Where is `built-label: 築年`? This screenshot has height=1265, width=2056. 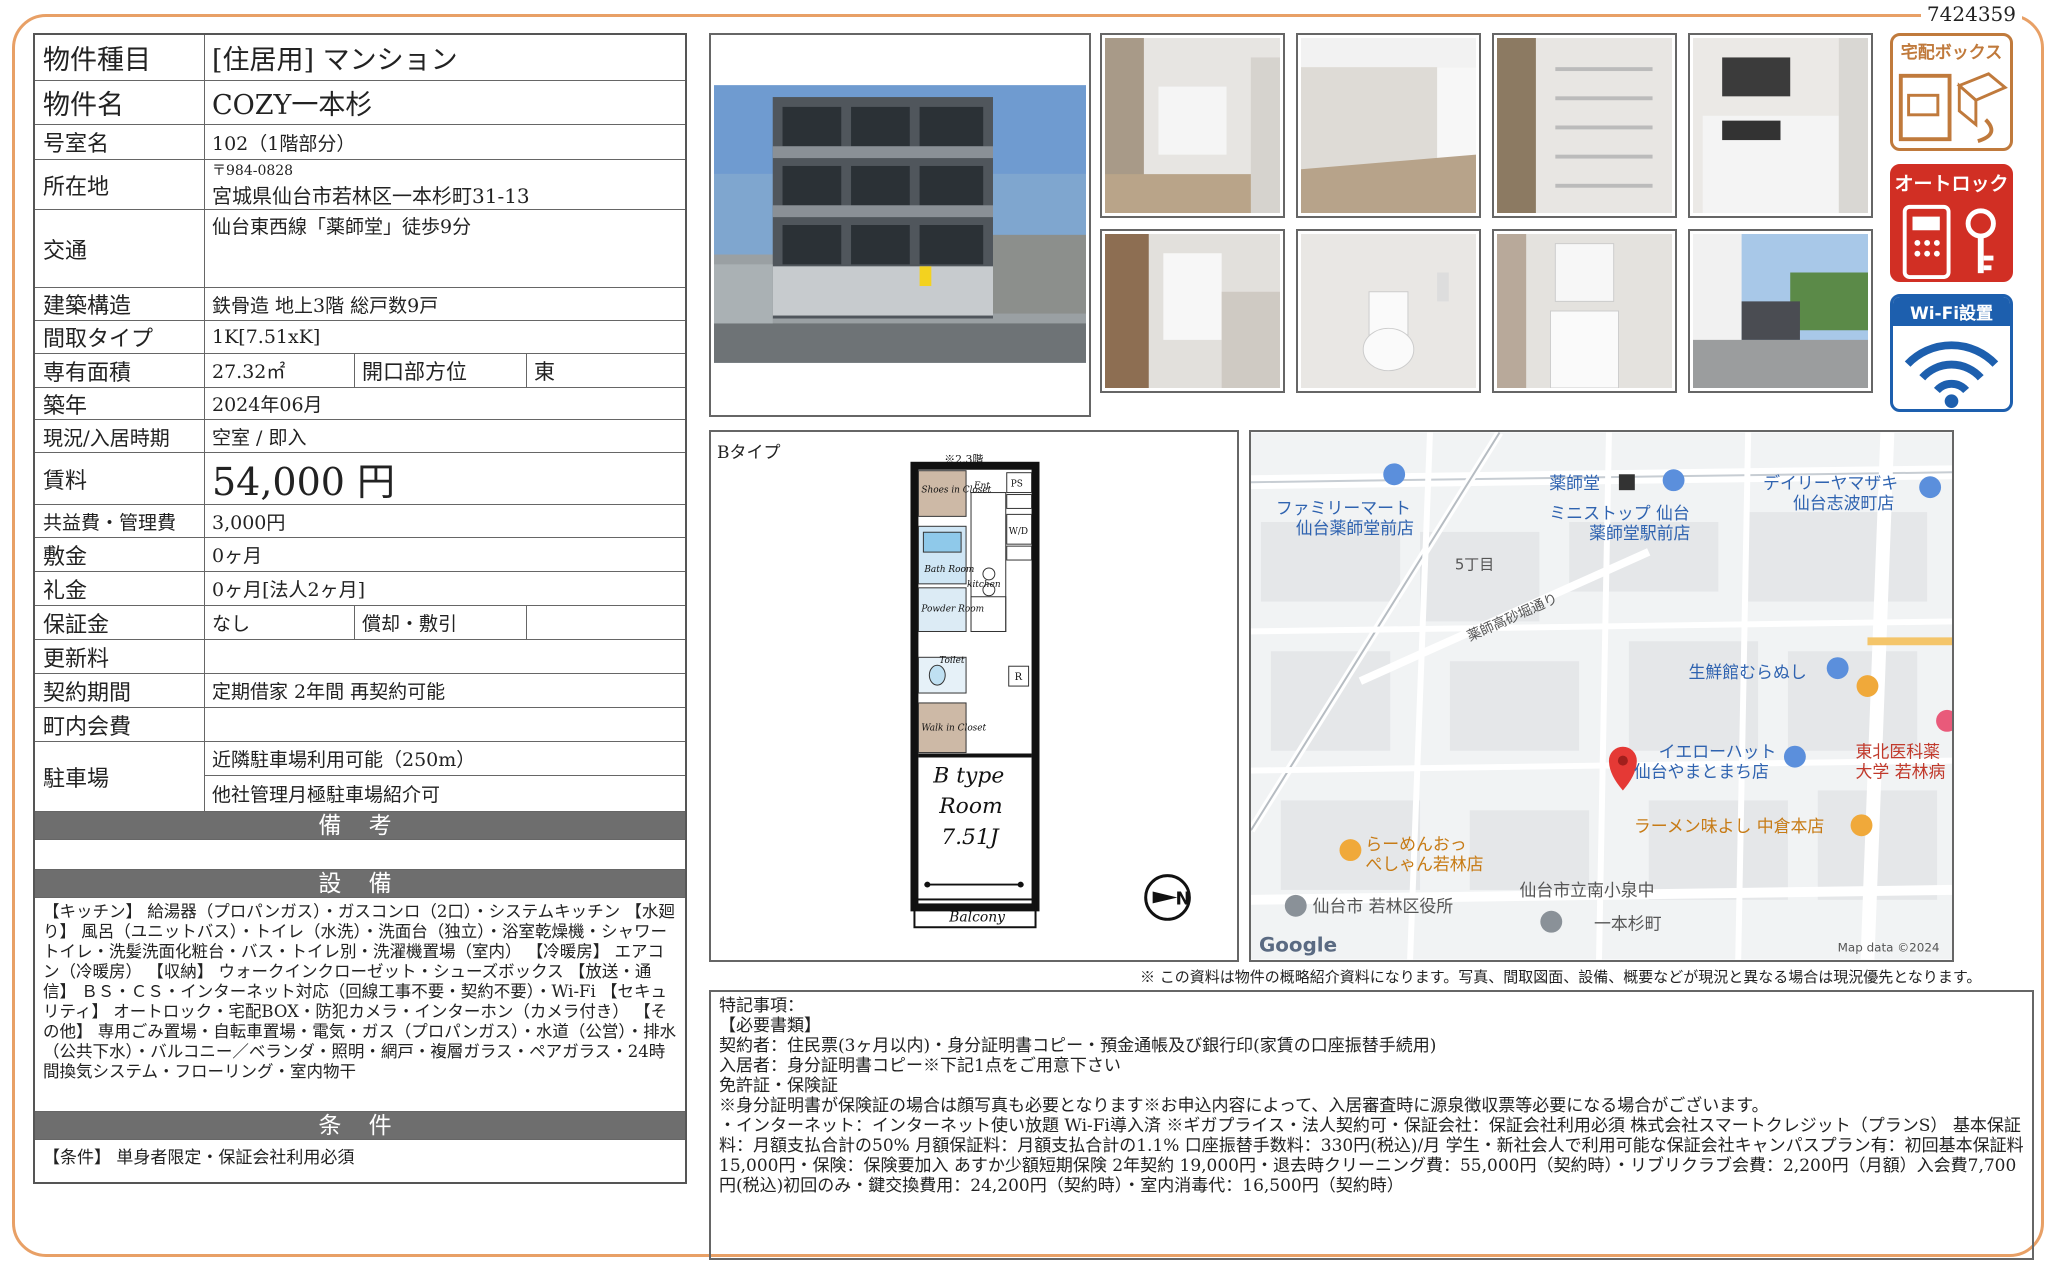
built-label: 築年 is located at coordinates (120, 403).